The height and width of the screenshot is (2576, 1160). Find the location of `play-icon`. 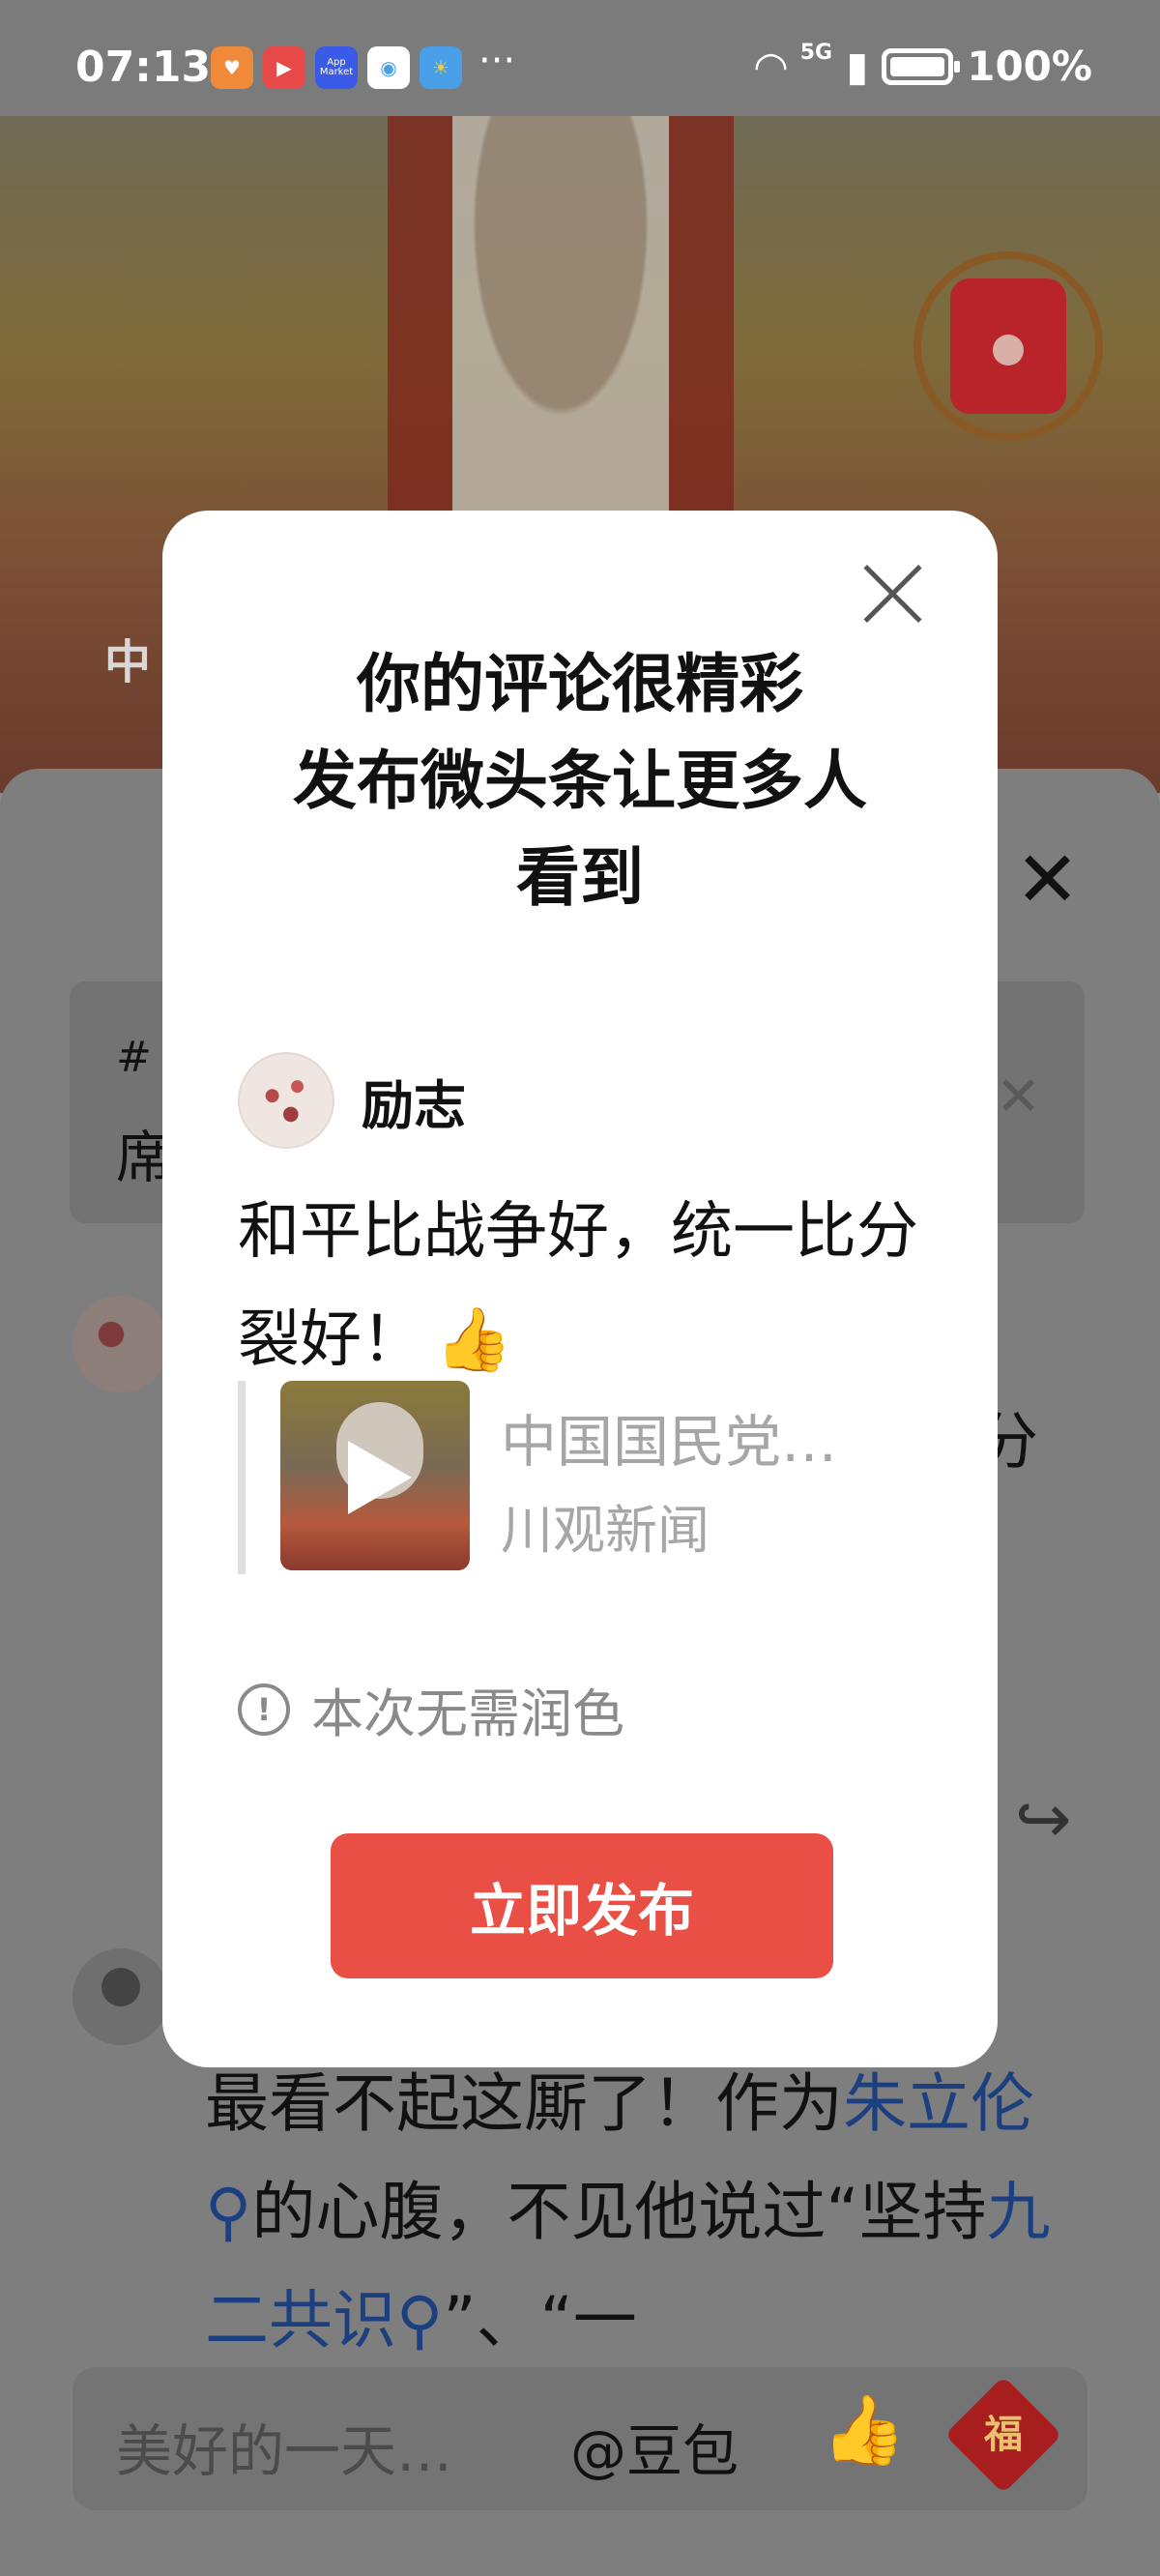

play-icon is located at coordinates (380, 1477).